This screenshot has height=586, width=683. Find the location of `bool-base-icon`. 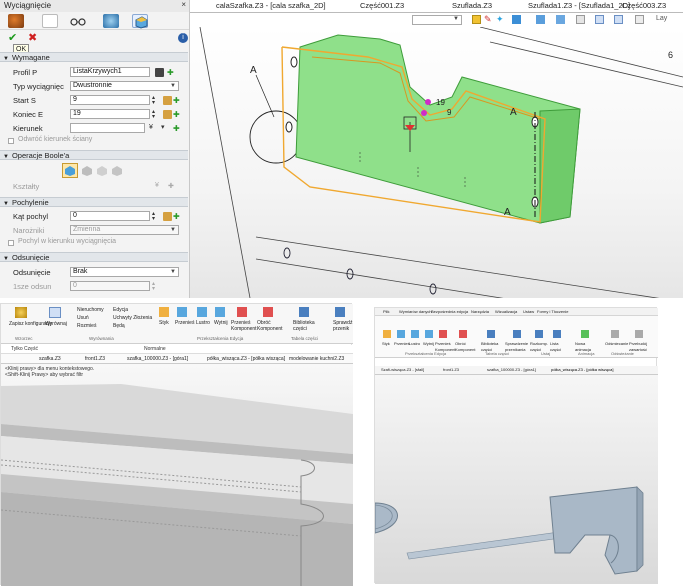

bool-base-icon is located at coordinates (70, 170).